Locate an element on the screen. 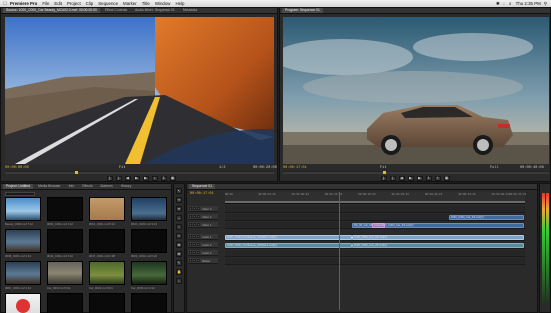 This screenshot has width=551, height=313. bluetooth-icon: ✱ is located at coordinates (498, 4).